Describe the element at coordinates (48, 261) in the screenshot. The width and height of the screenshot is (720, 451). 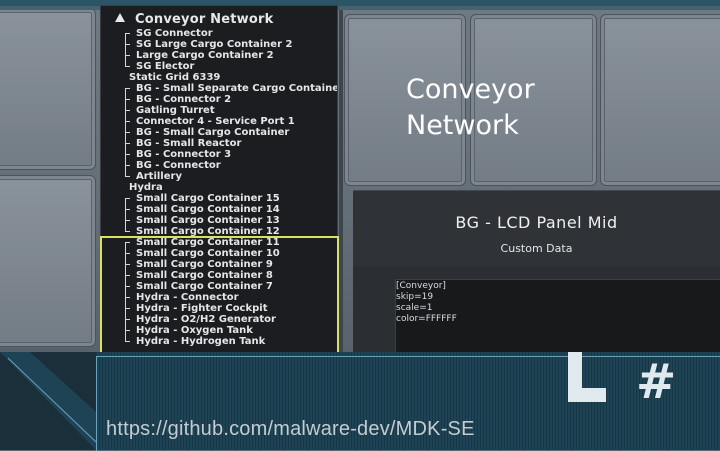
I see `wall-panel-left-lower` at that location.